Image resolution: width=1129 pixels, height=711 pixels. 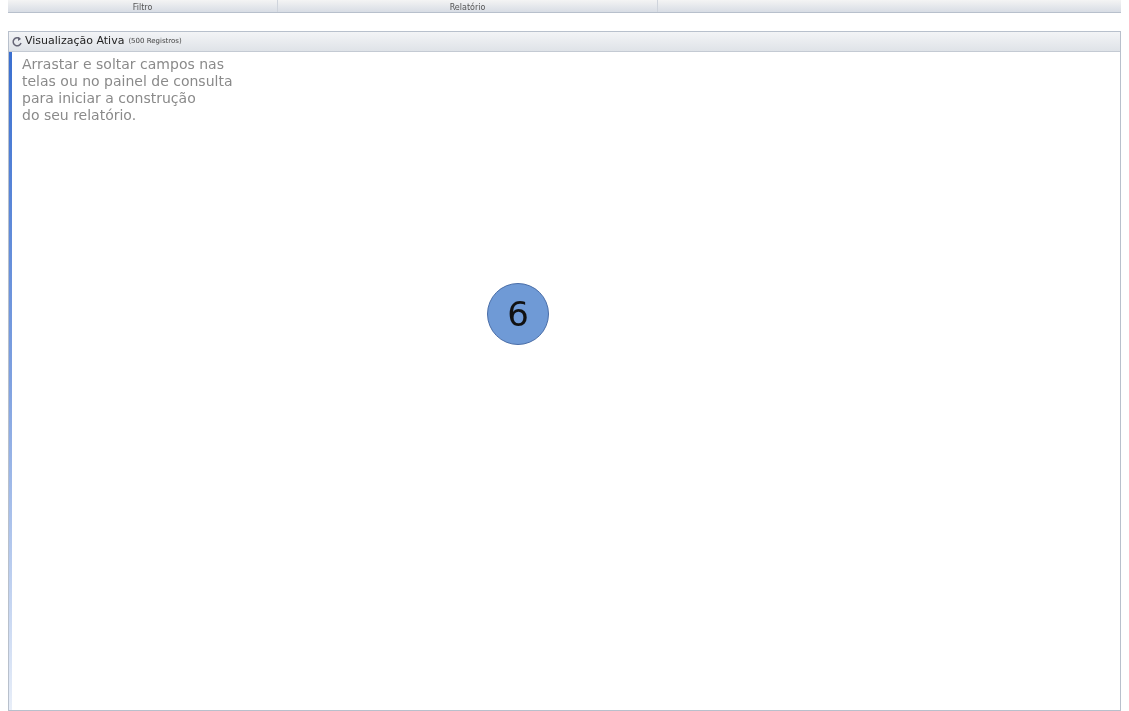 I want to click on empty-message: Arrastar e soltar campos nas telas ou no painel de consulta para iniciar a construção do seu relatório., so click(x=128, y=90).